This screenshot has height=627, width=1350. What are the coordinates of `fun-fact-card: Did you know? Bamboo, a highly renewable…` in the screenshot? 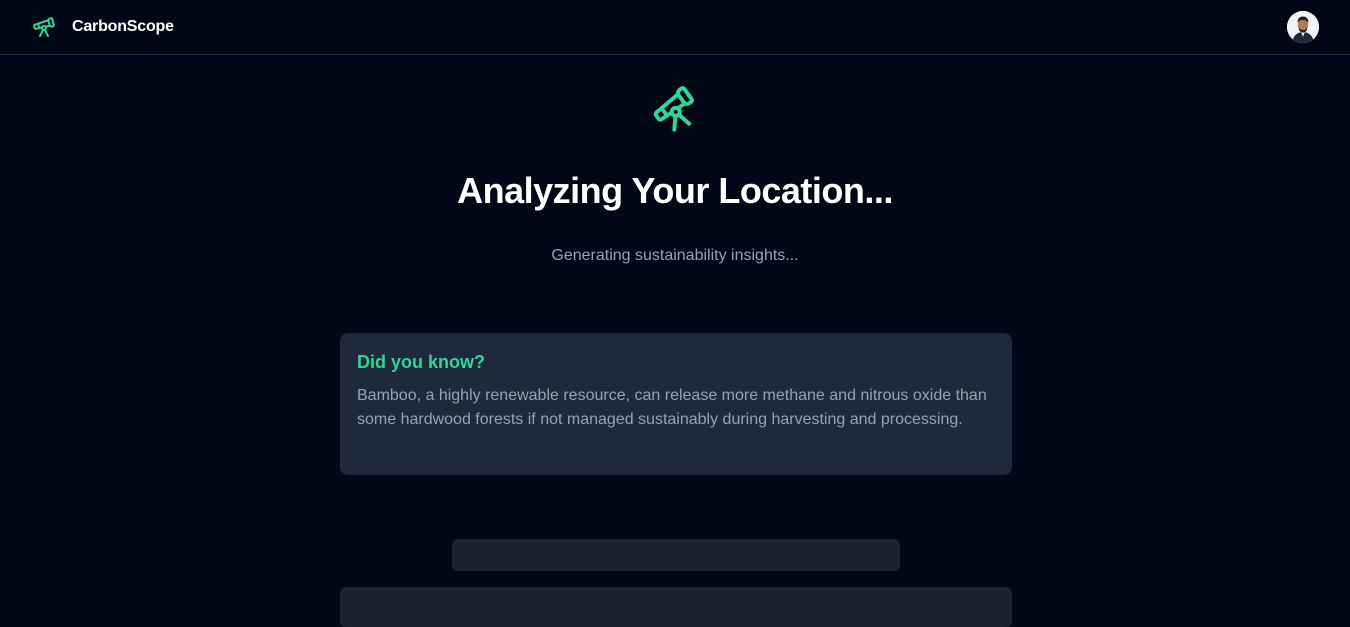 It's located at (676, 404).